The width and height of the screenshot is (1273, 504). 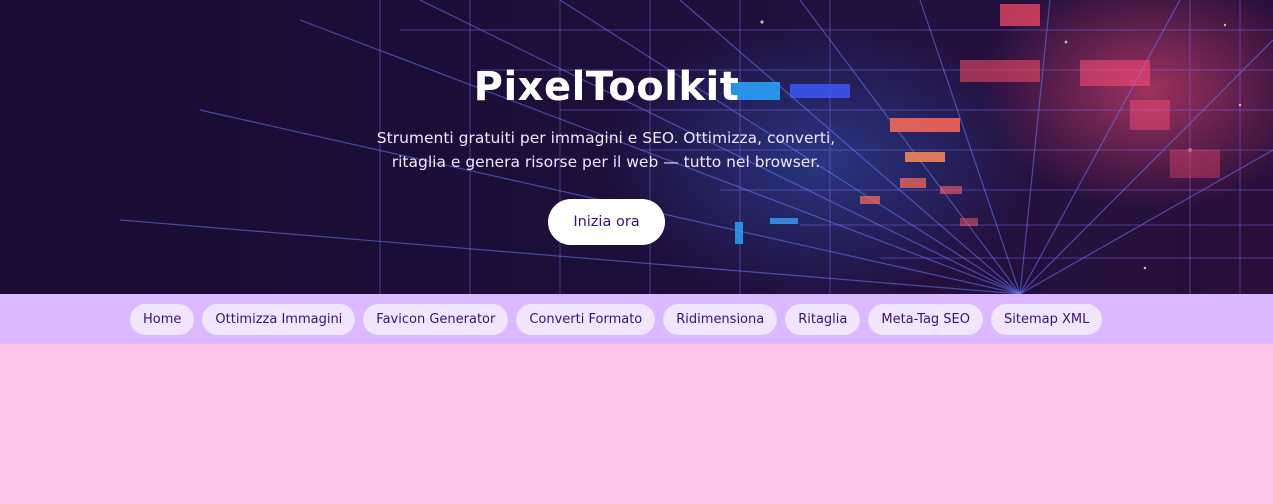 I want to click on nav-item-crop: Ritaglia, so click(x=823, y=319).